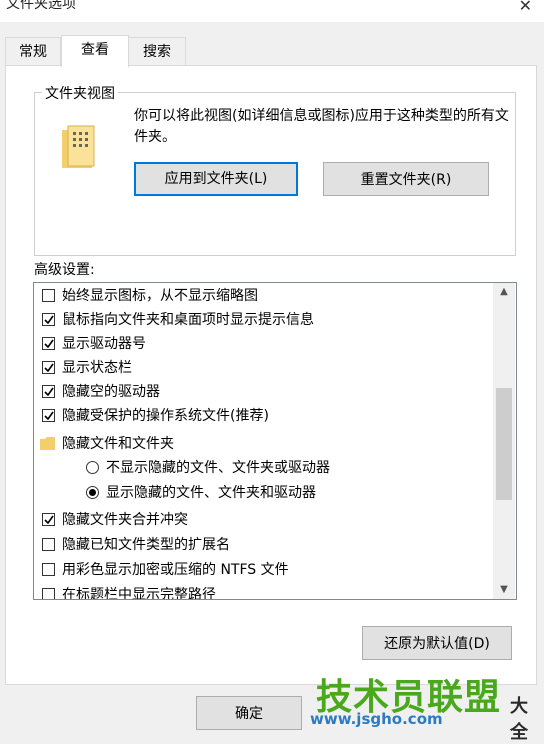  What do you see at coordinates (216, 179) in the screenshot?
I see `apply-to-folders-button: 应用到文件夹(L)` at bounding box center [216, 179].